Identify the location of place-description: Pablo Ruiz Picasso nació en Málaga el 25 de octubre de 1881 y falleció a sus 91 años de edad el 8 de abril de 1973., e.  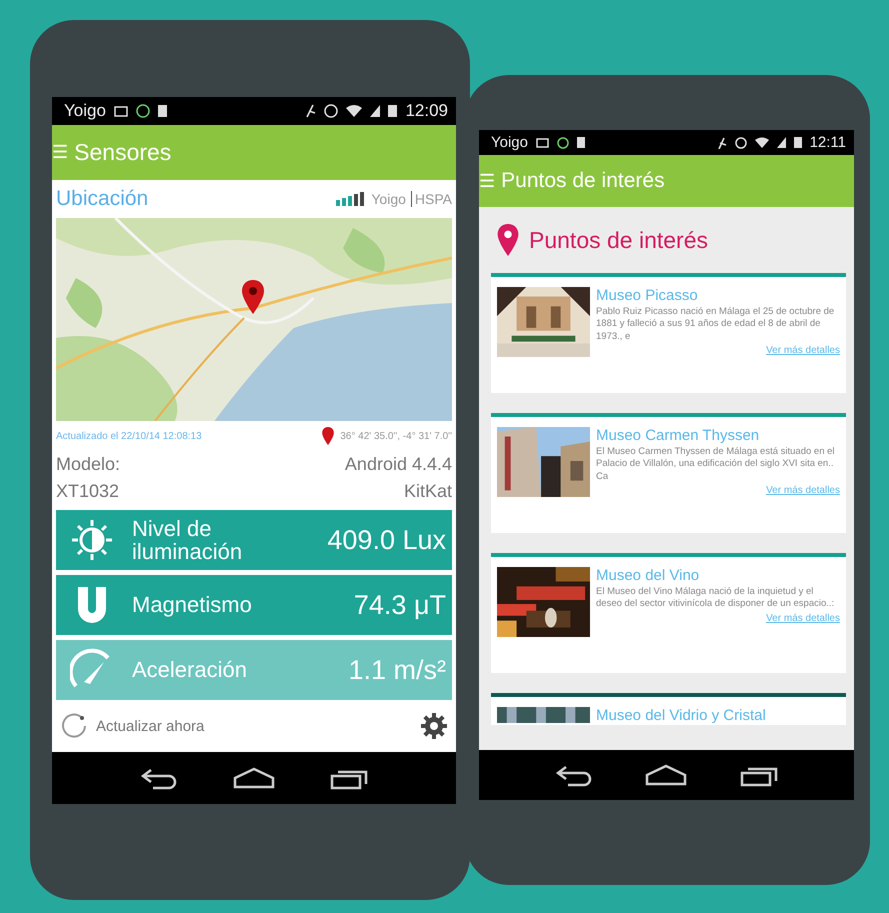
(716, 325).